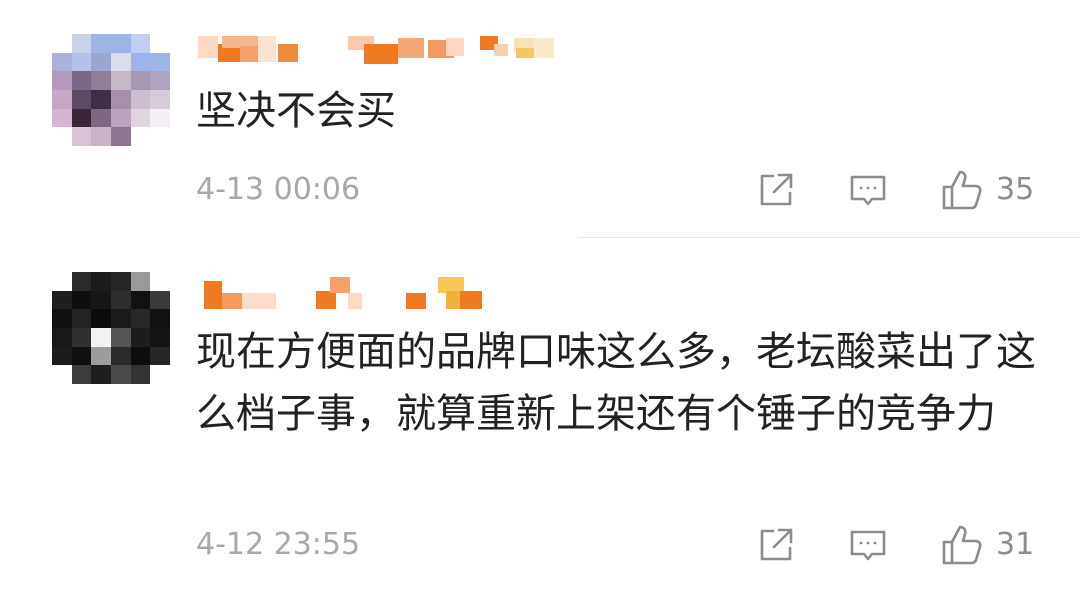 The height and width of the screenshot is (590, 1080). What do you see at coordinates (278, 544) in the screenshot?
I see `timestamp: 4-12 23:55` at bounding box center [278, 544].